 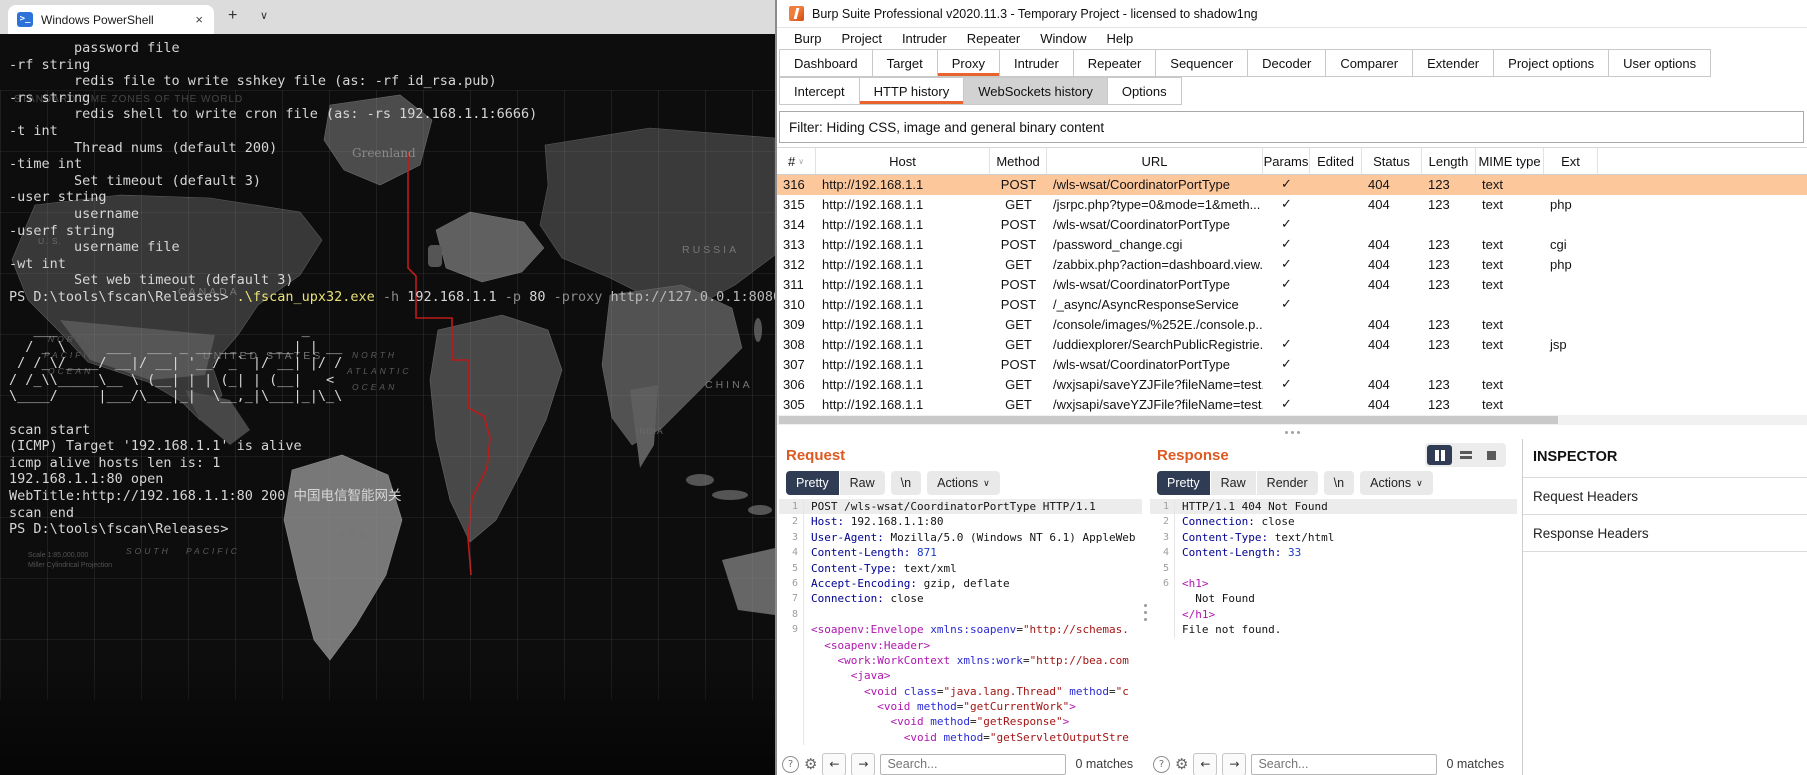 What do you see at coordinates (1449, 161) in the screenshot?
I see `column-header-length: Length` at bounding box center [1449, 161].